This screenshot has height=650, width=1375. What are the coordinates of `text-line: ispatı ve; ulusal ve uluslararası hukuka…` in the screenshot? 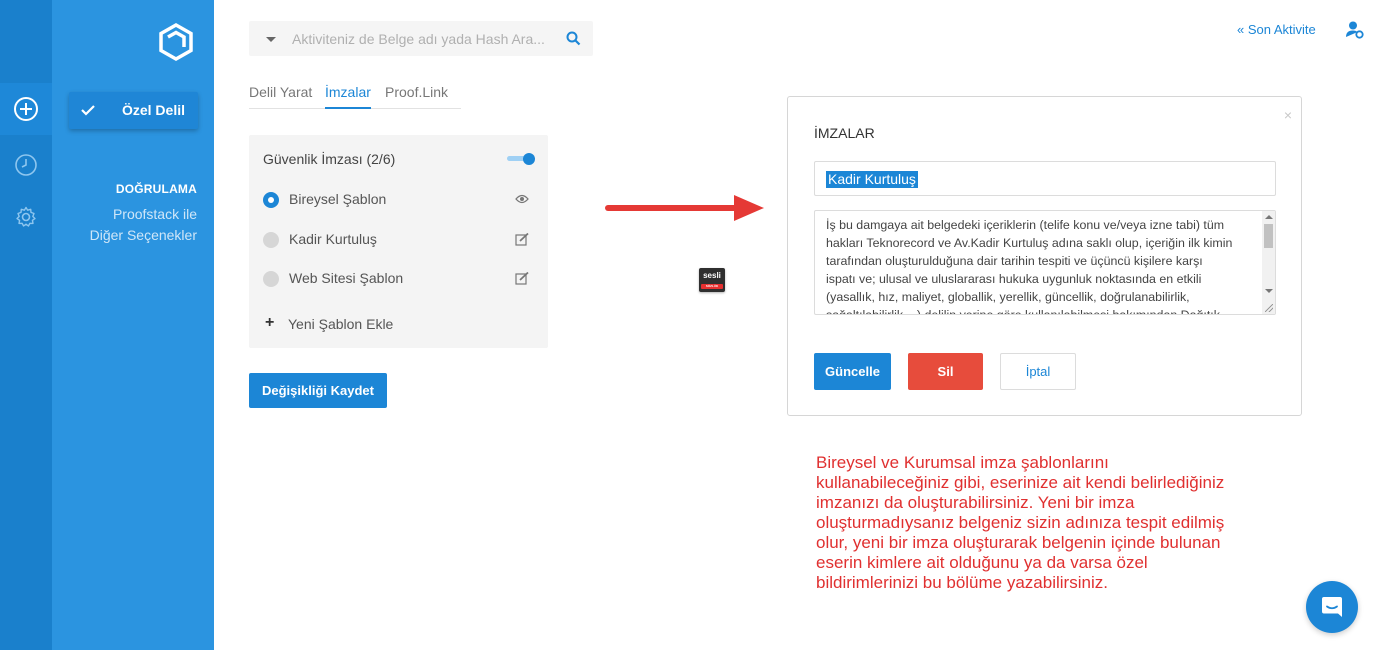 It's located at (1014, 279).